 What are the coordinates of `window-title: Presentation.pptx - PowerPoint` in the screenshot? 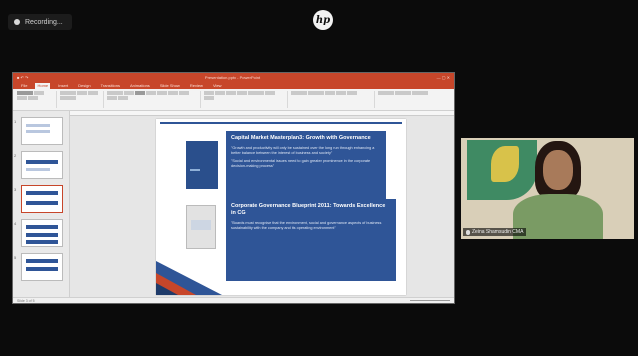 It's located at (232, 77).